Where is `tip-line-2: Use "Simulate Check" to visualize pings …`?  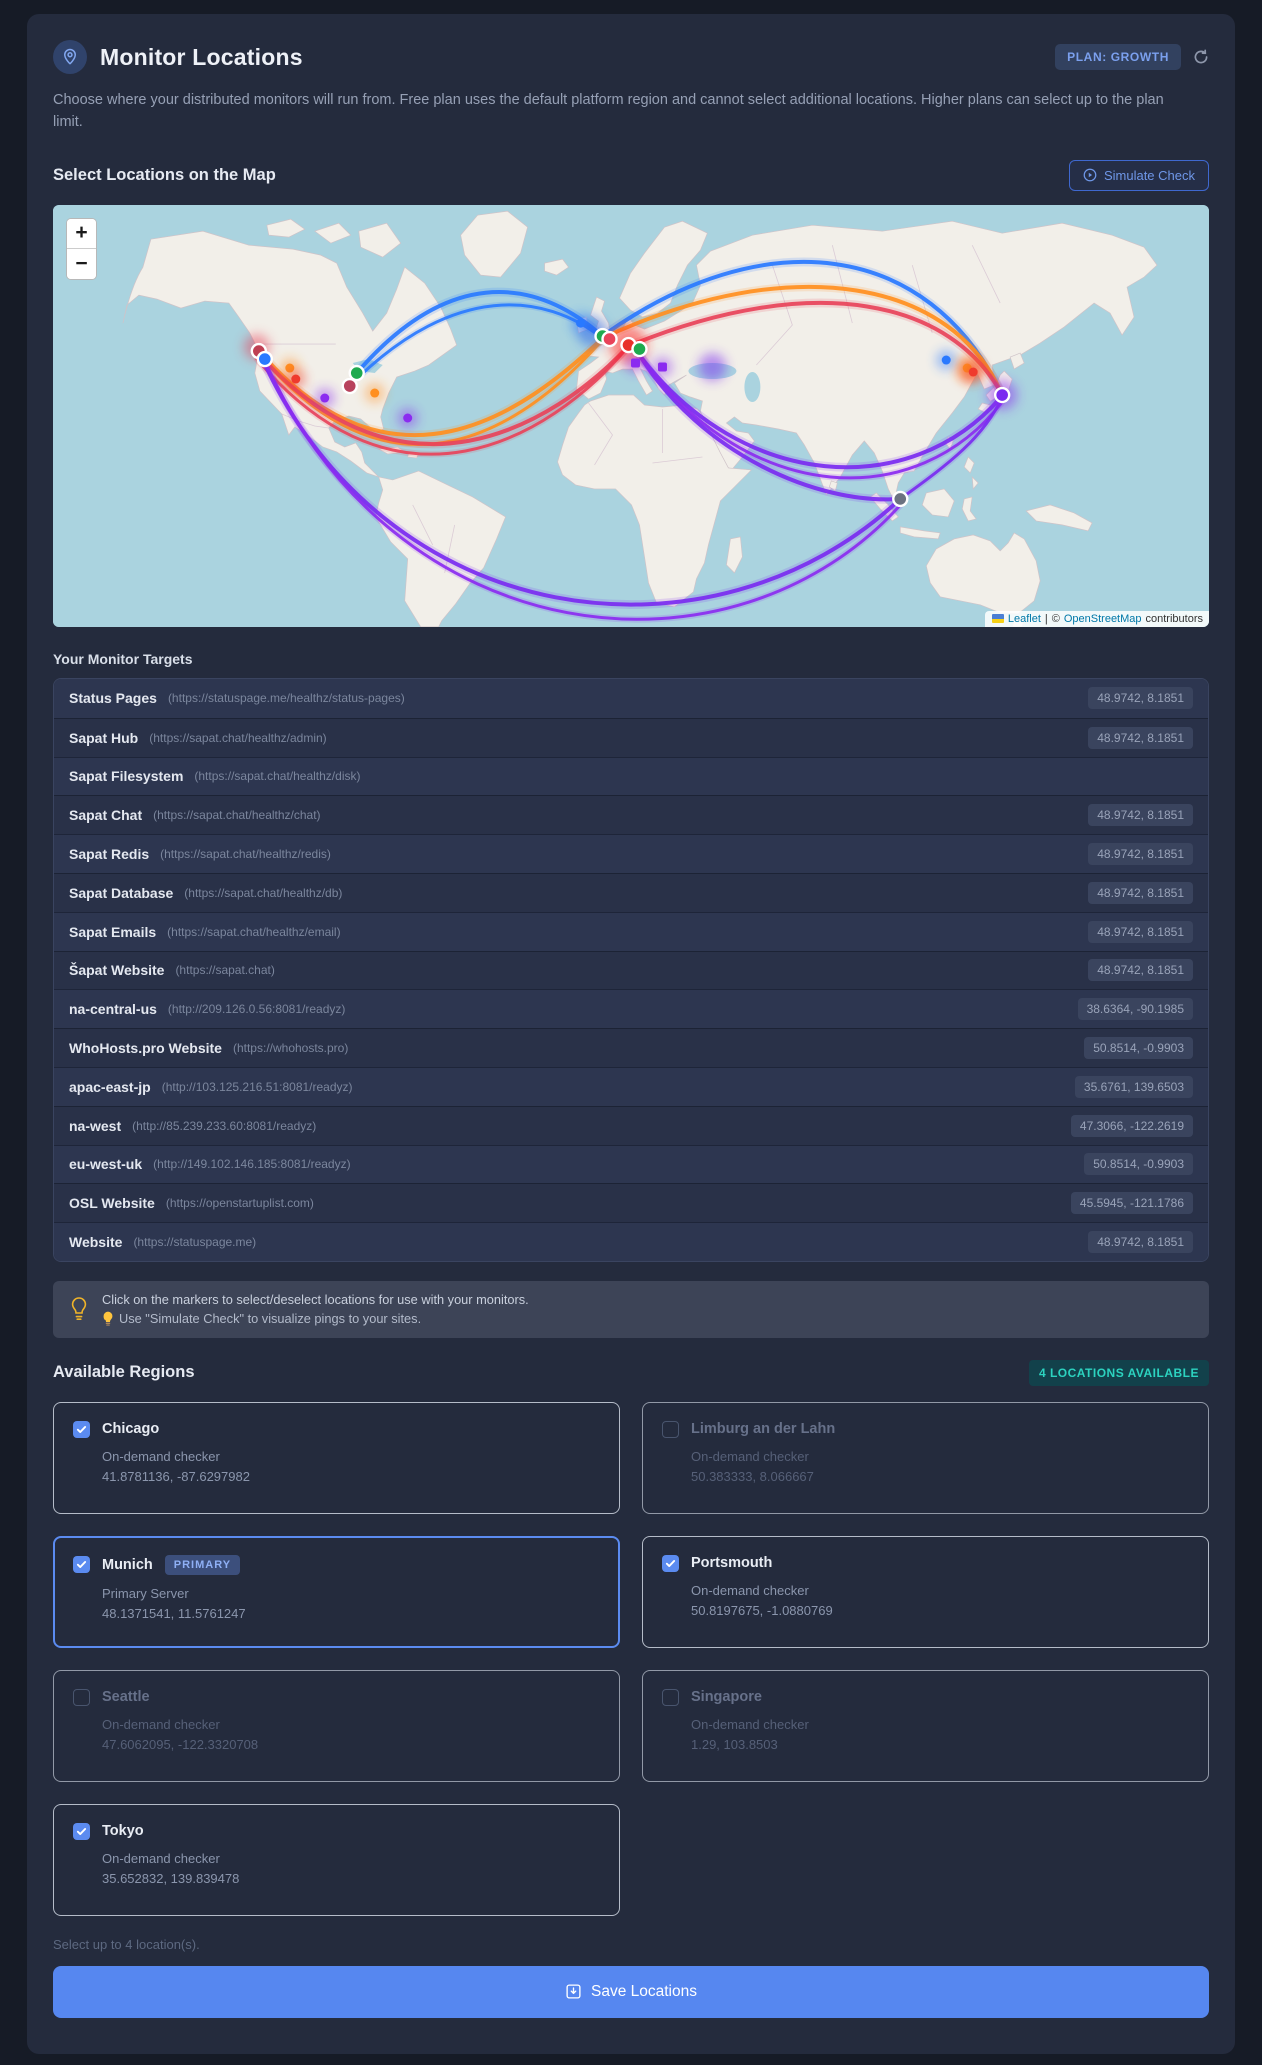 tip-line-2: Use "Simulate Check" to visualize pings … is located at coordinates (315, 1318).